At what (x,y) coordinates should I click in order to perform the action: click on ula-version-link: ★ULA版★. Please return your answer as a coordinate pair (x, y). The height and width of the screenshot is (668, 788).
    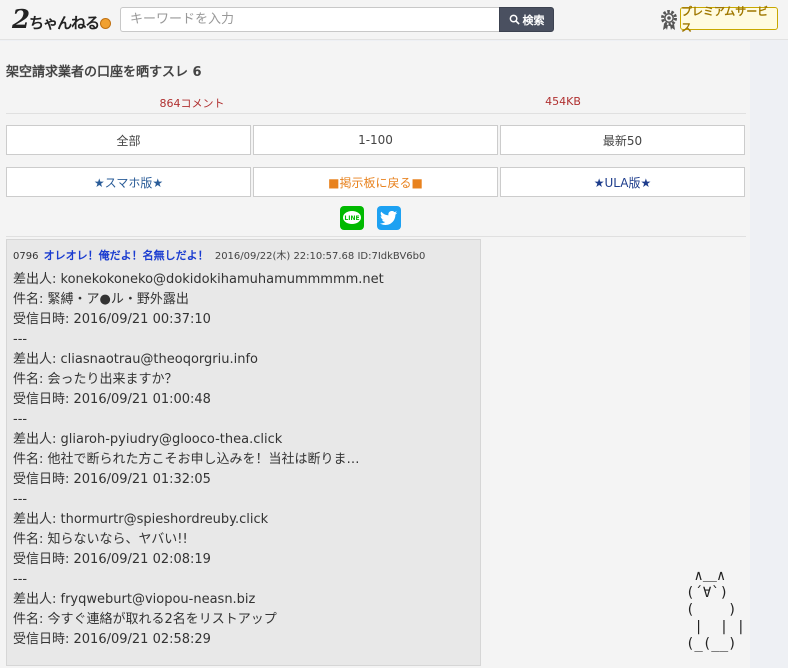
    Looking at the image, I should click on (622, 182).